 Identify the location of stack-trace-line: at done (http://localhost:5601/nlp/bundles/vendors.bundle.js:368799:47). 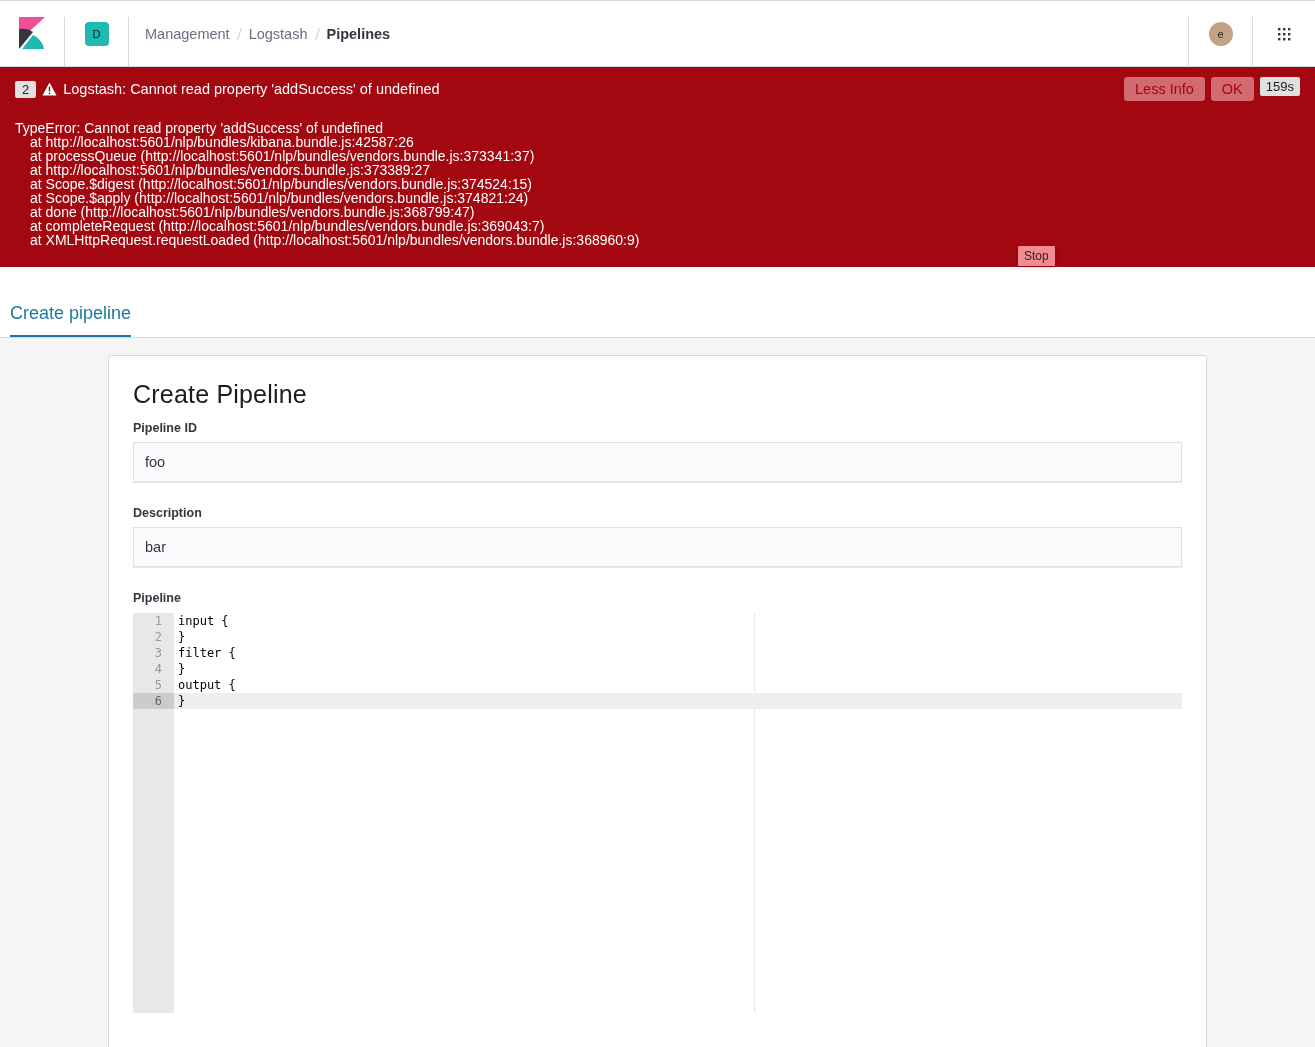
(252, 212).